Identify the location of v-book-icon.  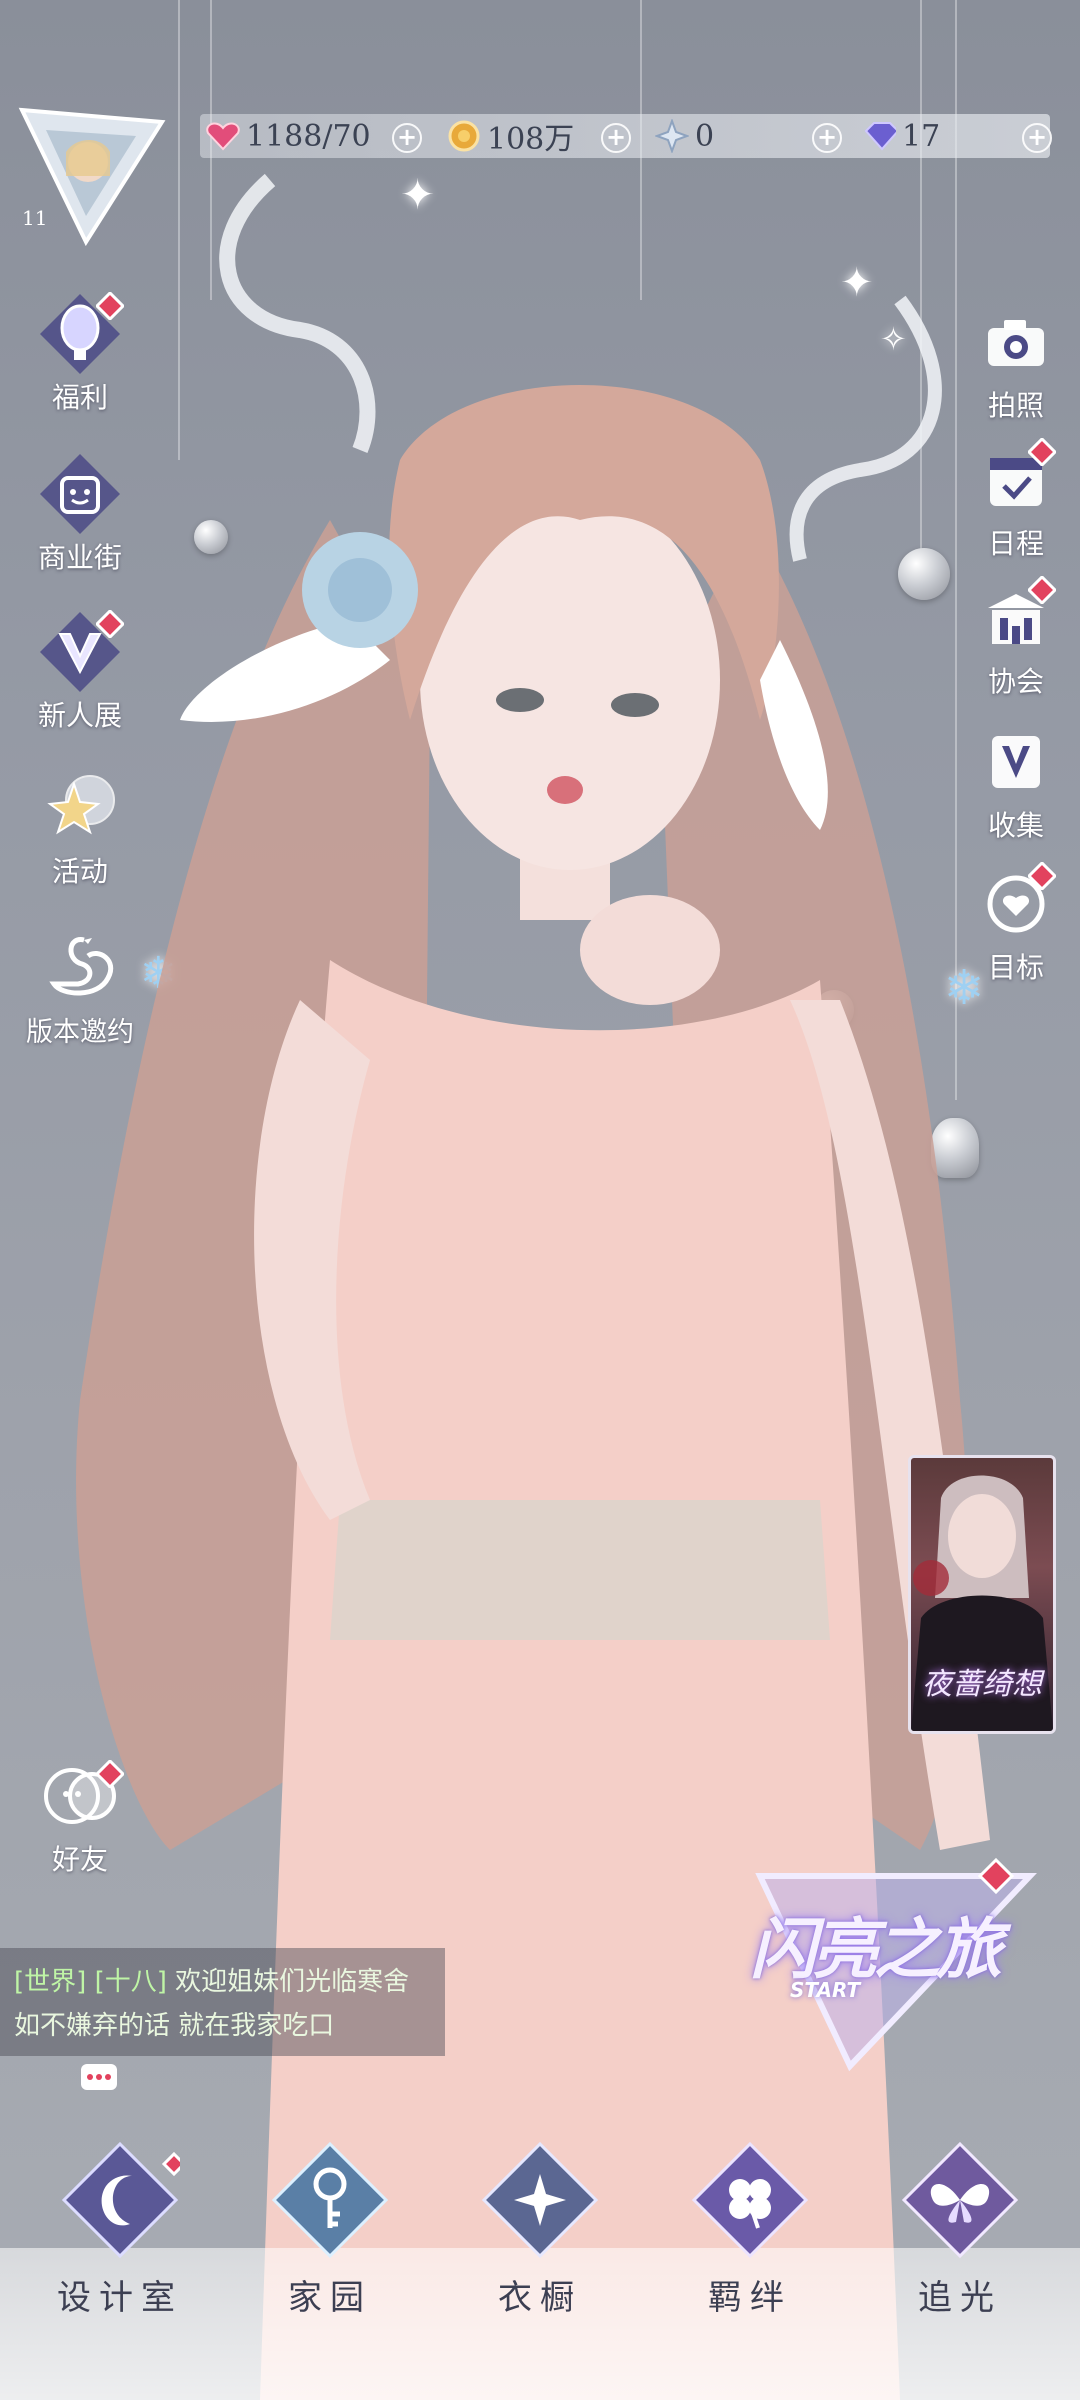
(1016, 762).